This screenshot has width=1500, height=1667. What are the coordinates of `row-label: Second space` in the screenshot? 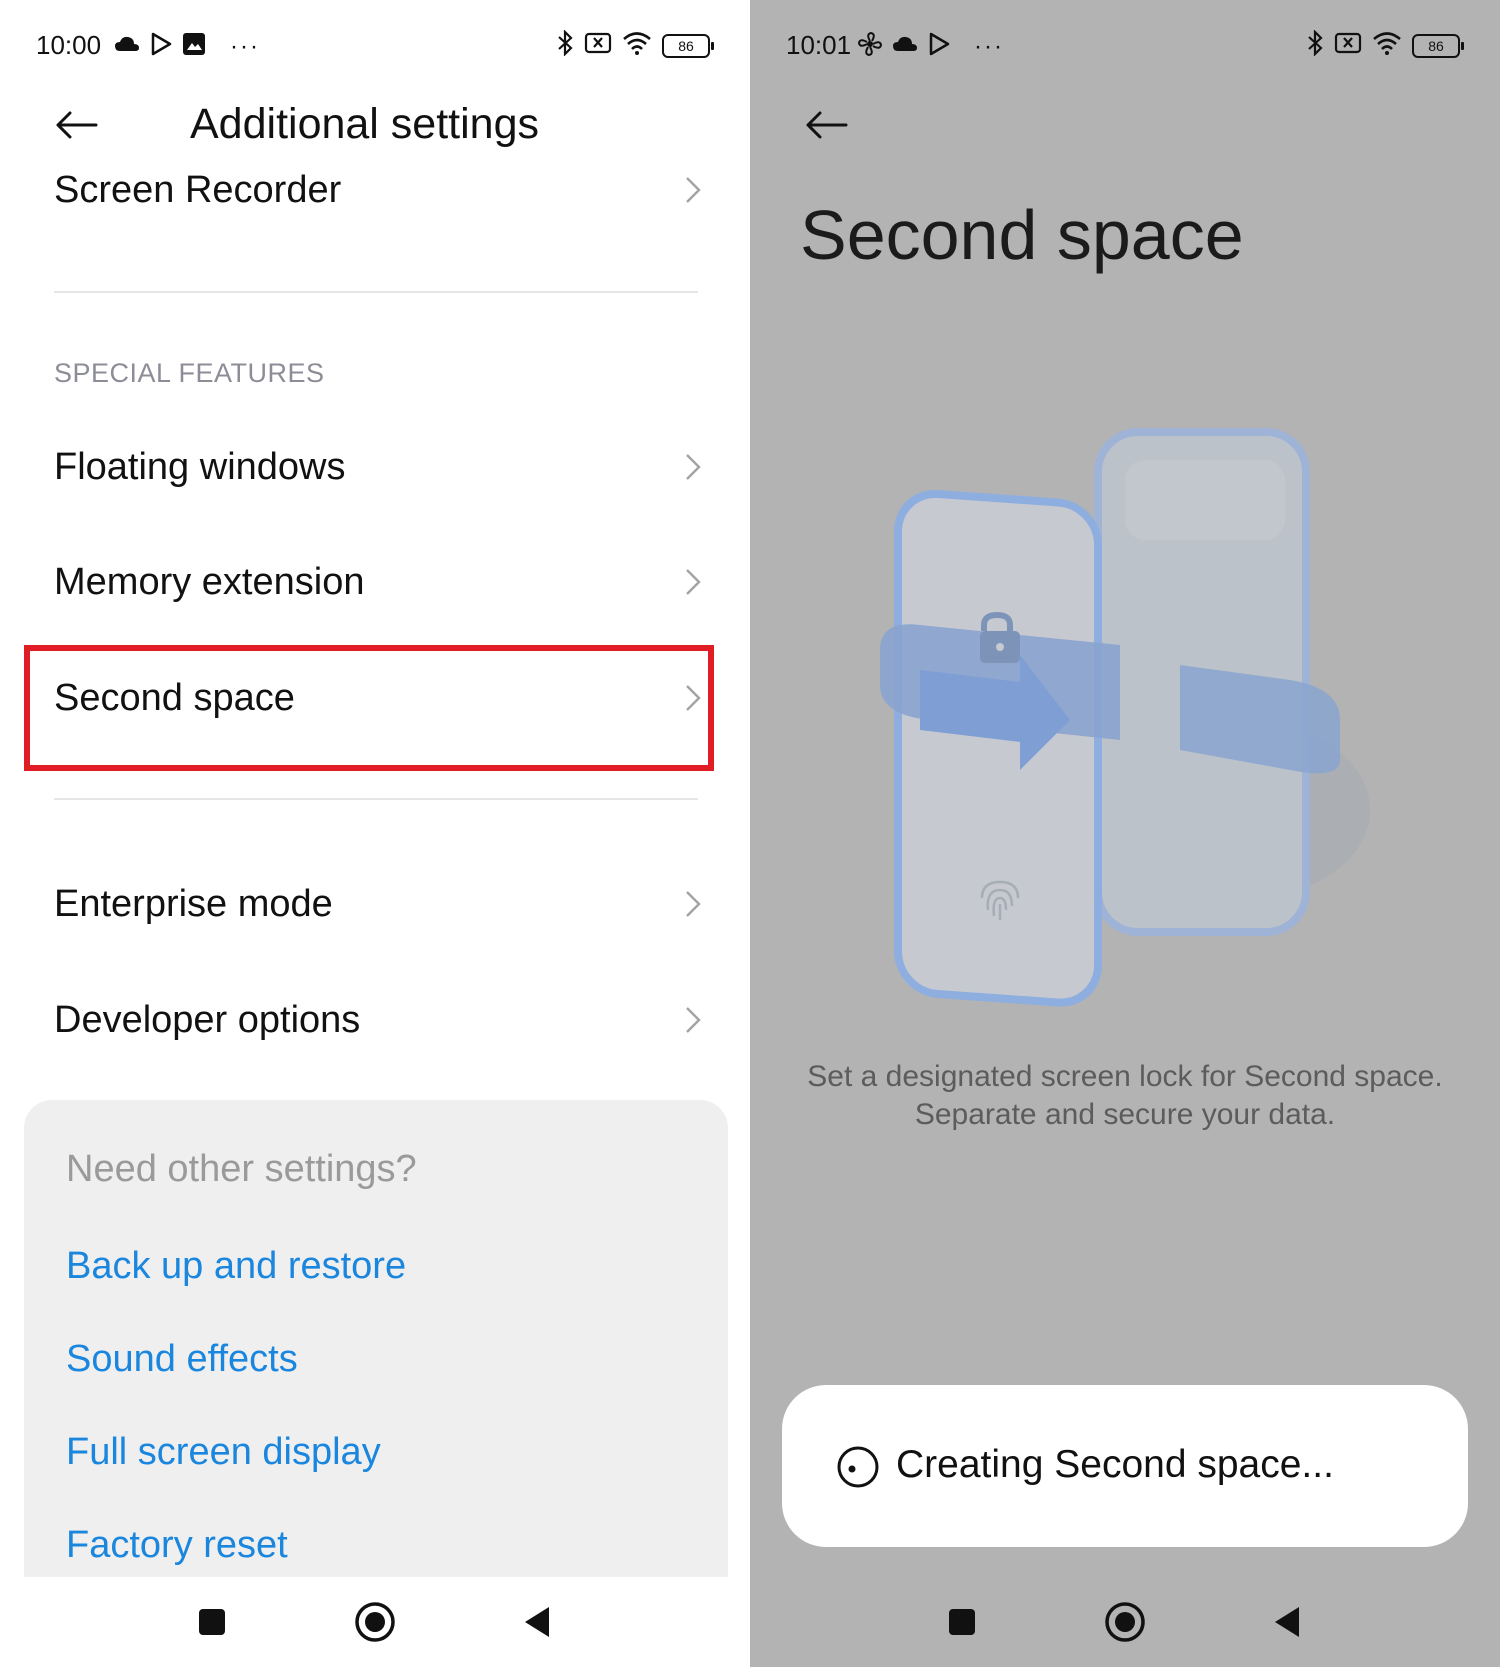 It's located at (174, 697).